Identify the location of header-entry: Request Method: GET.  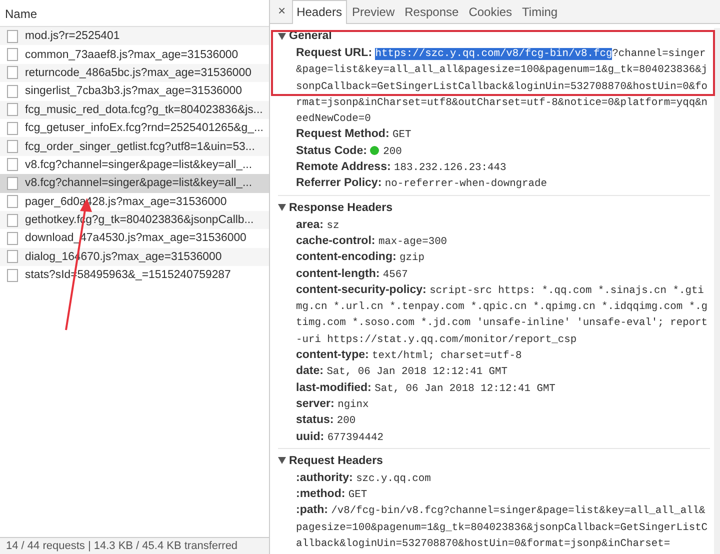
(353, 135).